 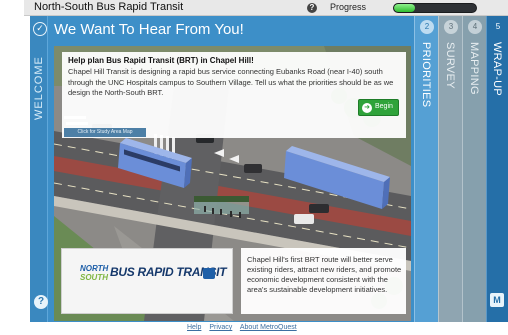 I want to click on bus-icon, so click(x=209, y=273).